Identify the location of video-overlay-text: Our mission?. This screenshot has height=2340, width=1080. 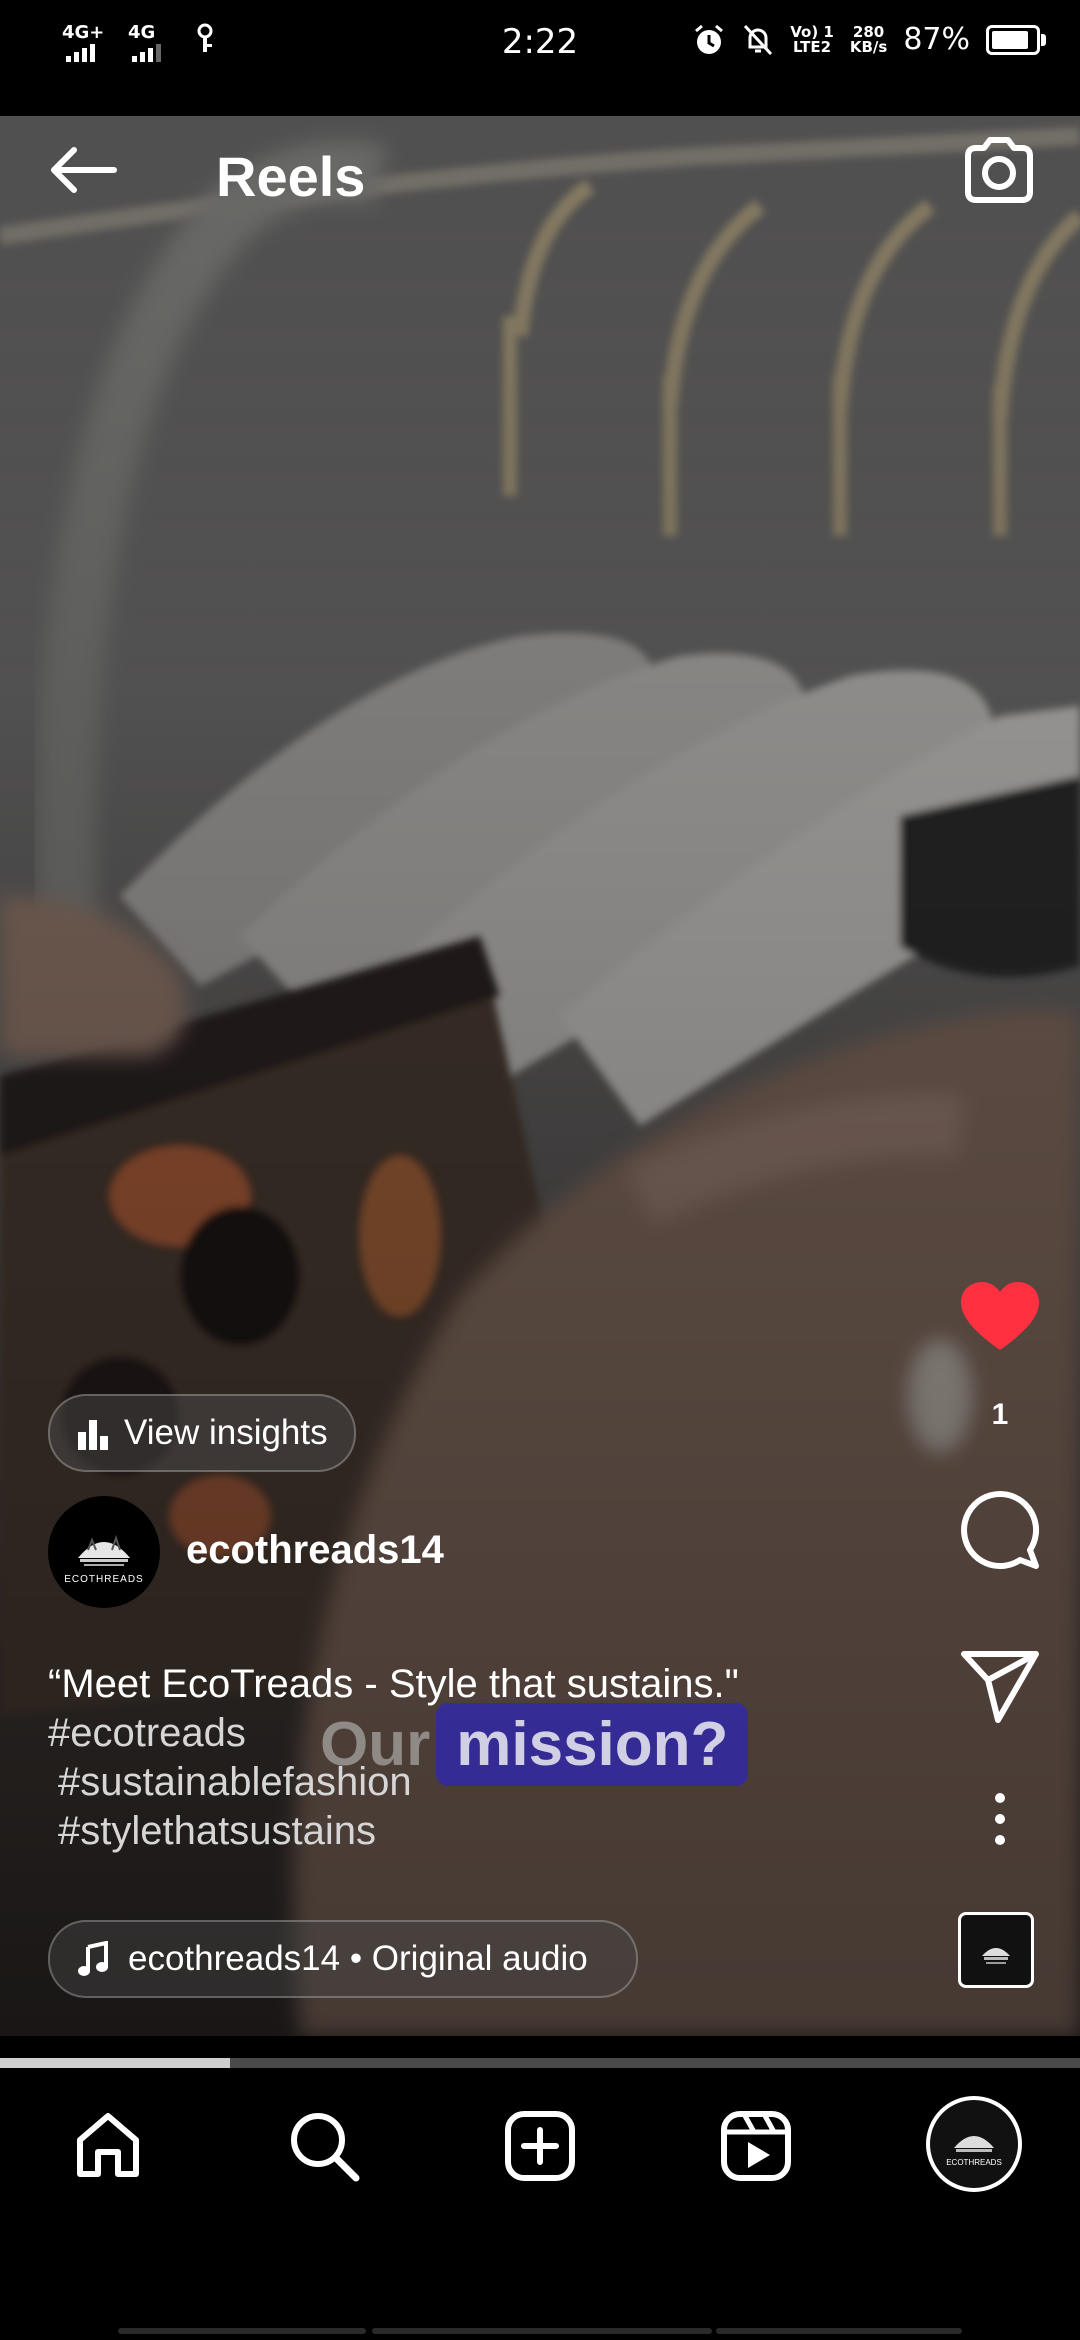
(534, 1744).